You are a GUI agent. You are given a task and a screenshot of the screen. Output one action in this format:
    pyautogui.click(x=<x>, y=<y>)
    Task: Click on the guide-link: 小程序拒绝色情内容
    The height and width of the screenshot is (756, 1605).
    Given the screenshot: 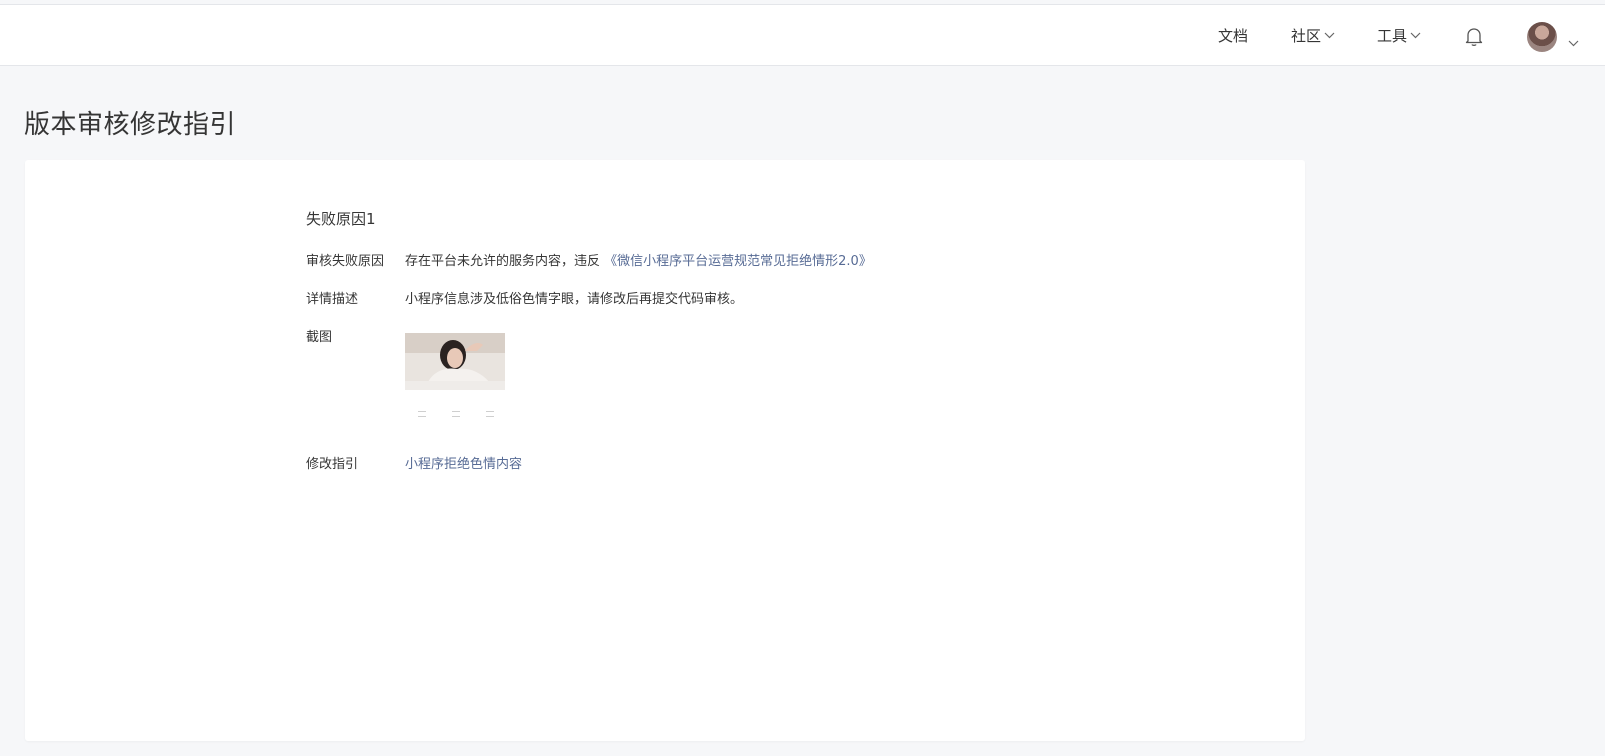 What is the action you would take?
    pyautogui.click(x=463, y=462)
    